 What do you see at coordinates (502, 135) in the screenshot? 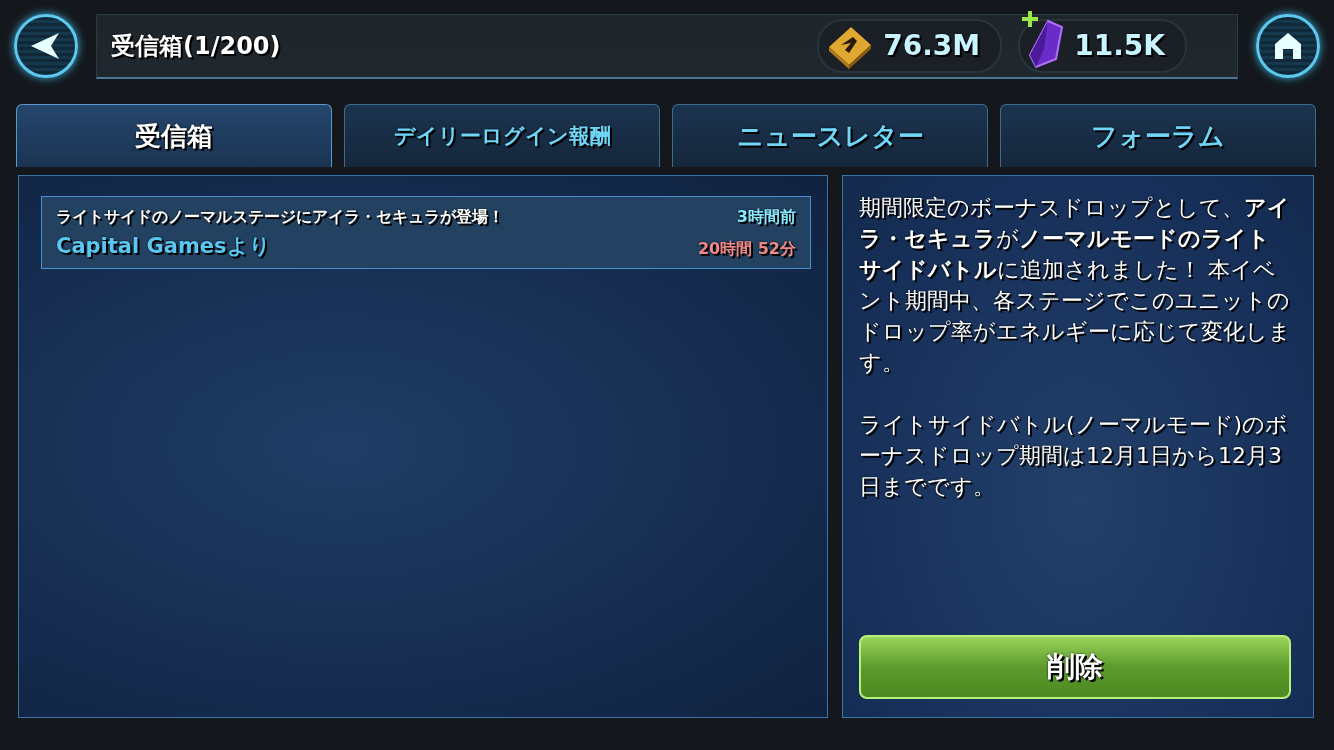
I see `tab: デイリーログイン報酬` at bounding box center [502, 135].